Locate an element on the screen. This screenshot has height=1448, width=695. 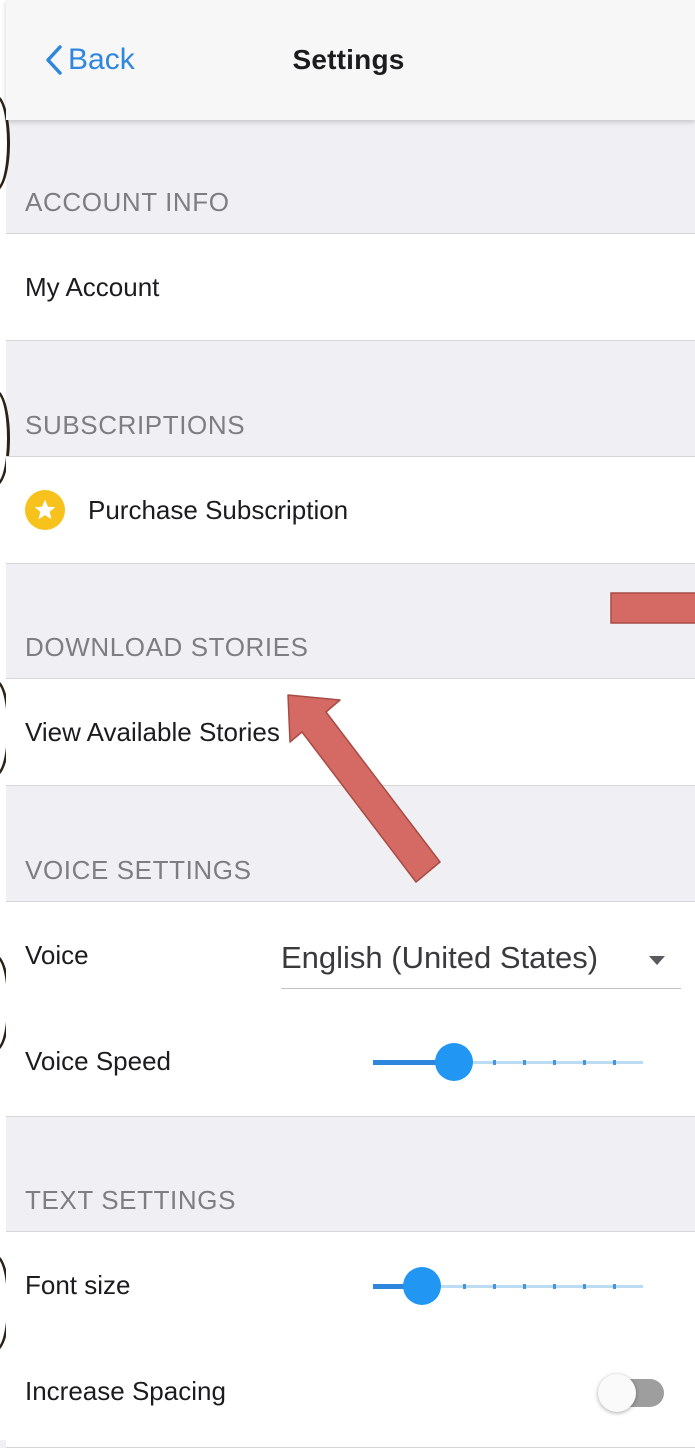
voice-row: Voice English (United States) is located at coordinates (350, 955).